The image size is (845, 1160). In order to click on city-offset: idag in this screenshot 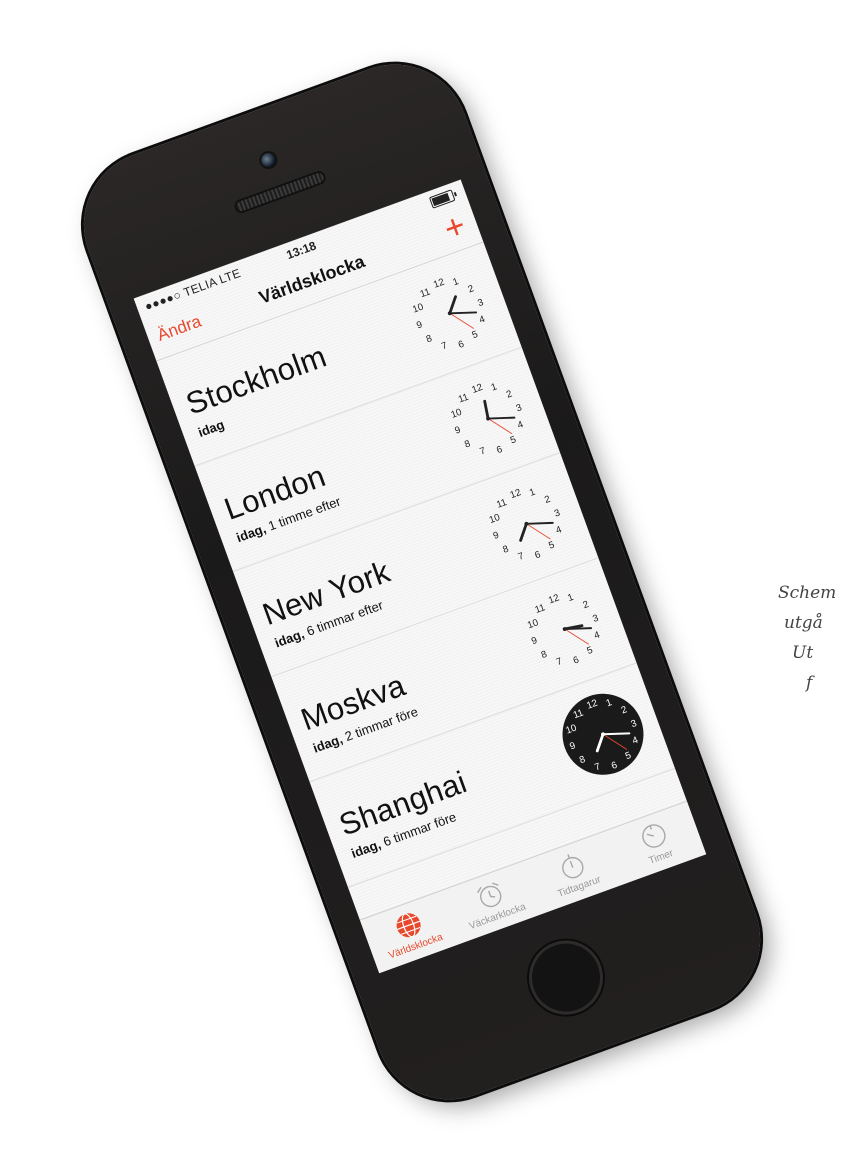, I will do `click(211, 428)`.